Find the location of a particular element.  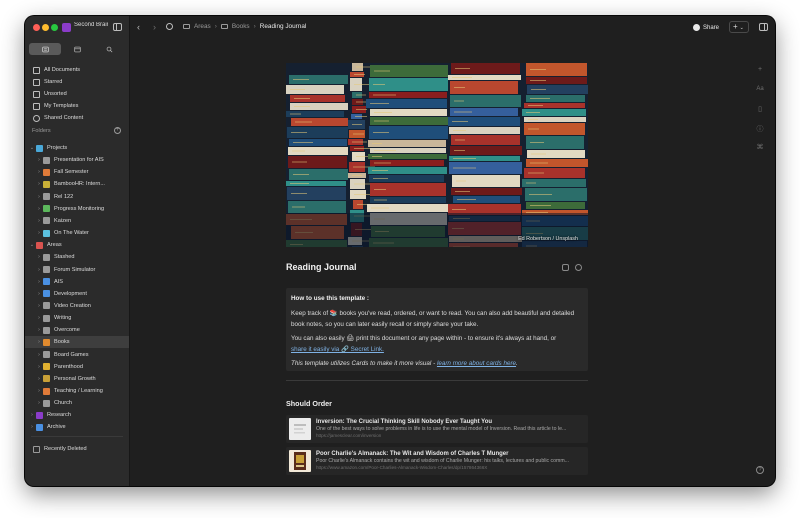

document-status-icon is located at coordinates (578, 267).